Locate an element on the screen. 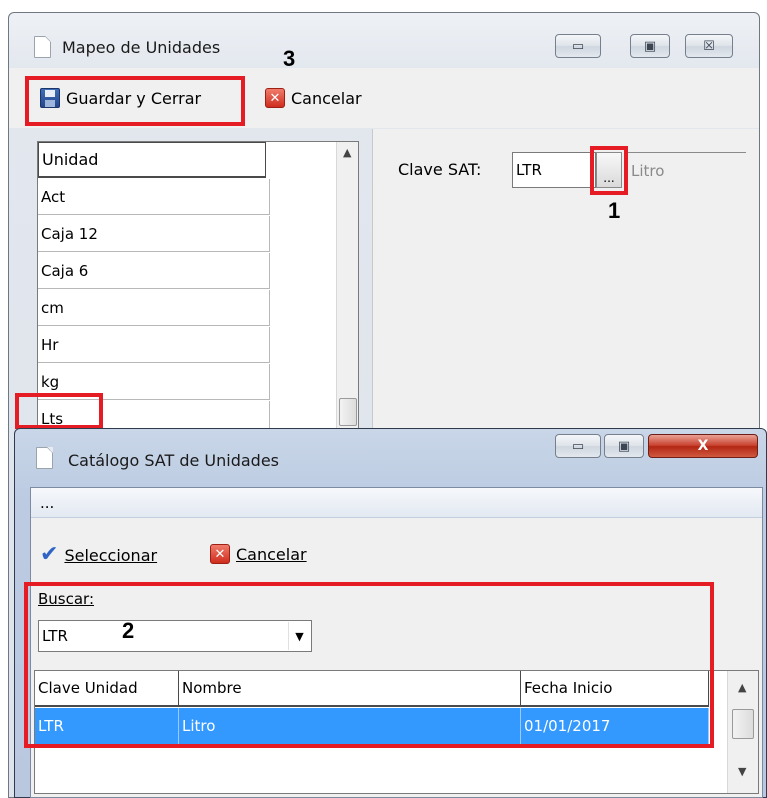 Image resolution: width=767 pixels, height=798 pixels. grid-scrollbar: ▲ ▼ is located at coordinates (742, 732).